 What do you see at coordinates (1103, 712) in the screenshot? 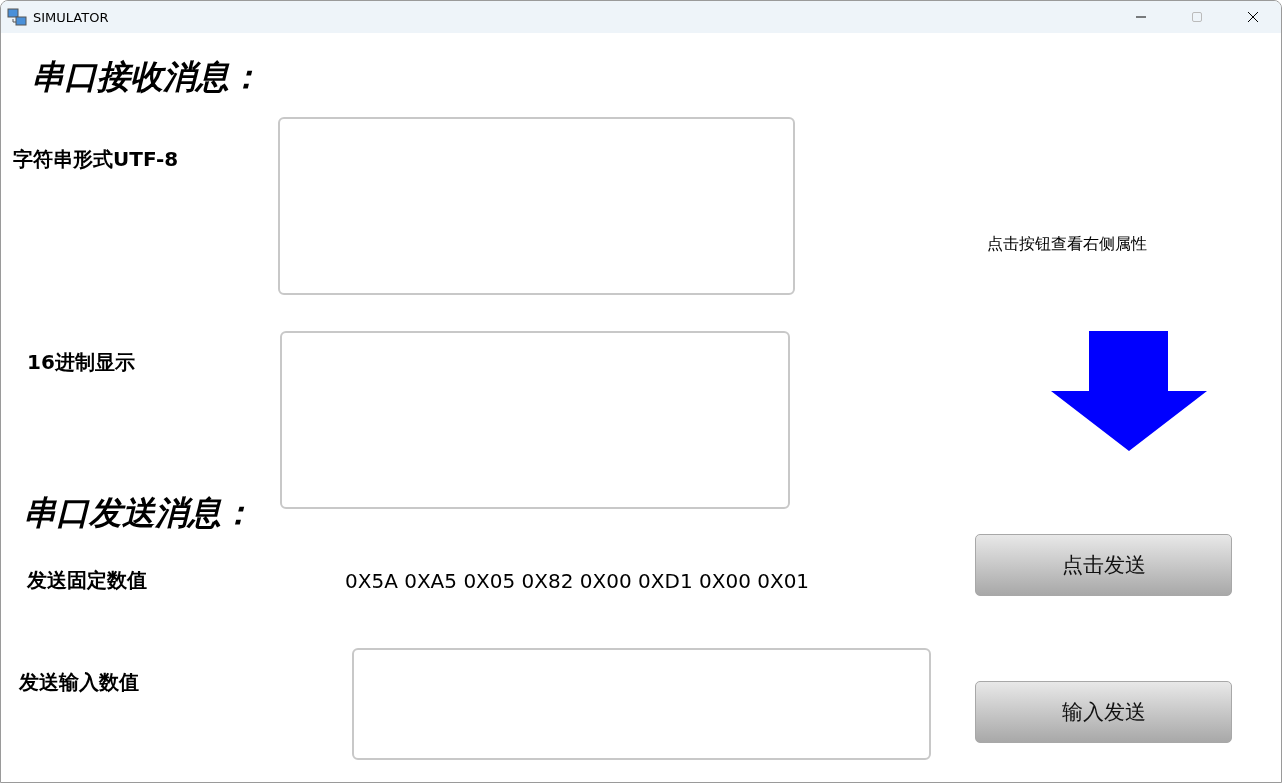
I see `send-input-button: 输入发送` at bounding box center [1103, 712].